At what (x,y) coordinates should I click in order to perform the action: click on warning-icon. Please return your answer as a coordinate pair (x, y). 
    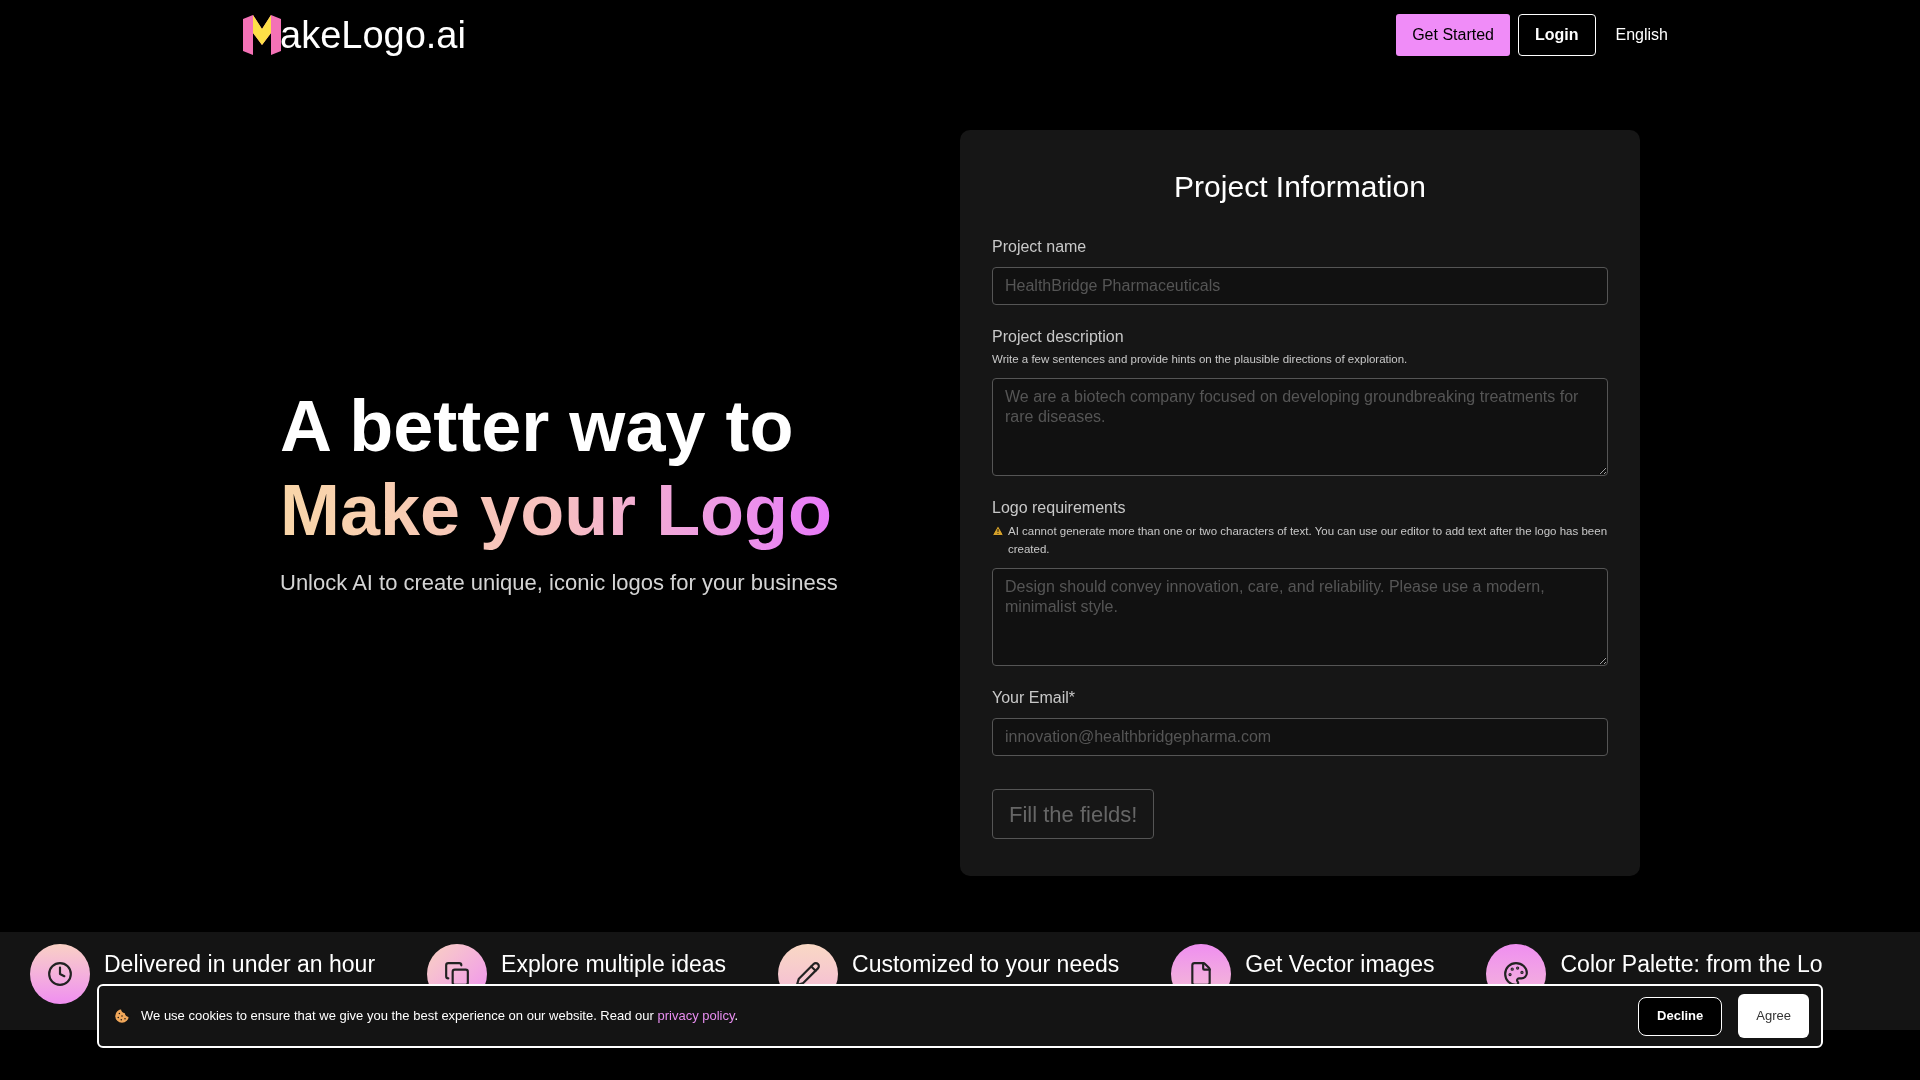
    Looking at the image, I should click on (998, 531).